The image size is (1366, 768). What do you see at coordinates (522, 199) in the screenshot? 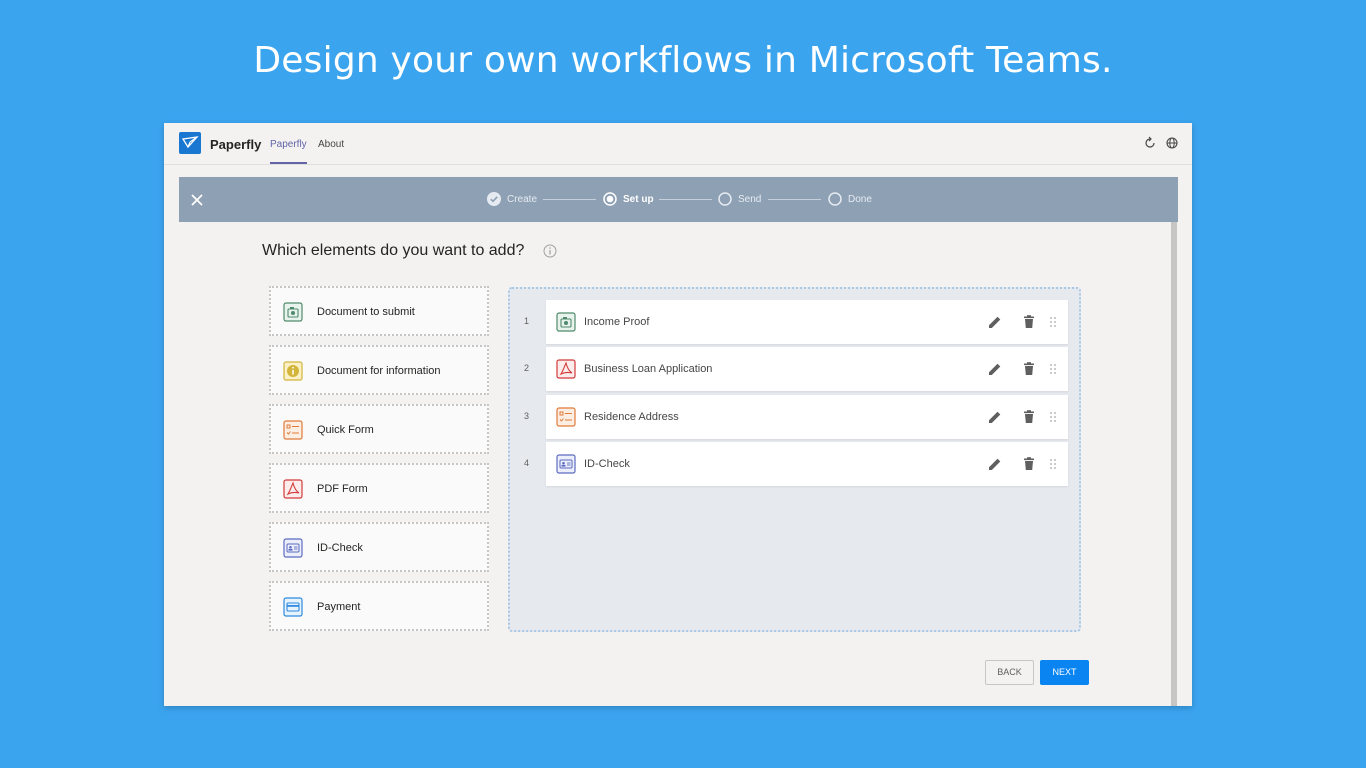
I see `step-label: Create` at bounding box center [522, 199].